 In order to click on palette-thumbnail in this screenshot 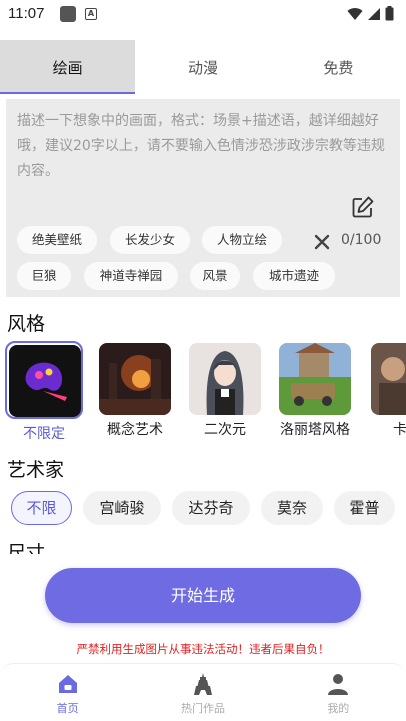, I will do `click(45, 381)`.